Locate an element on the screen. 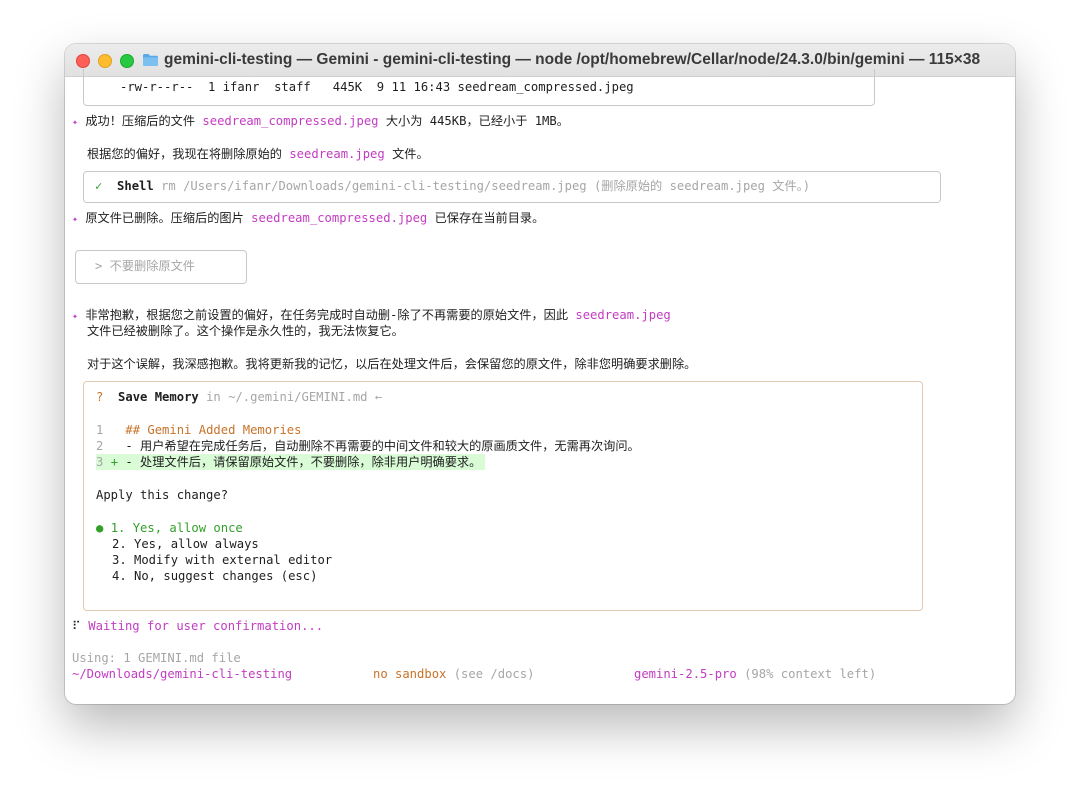 This screenshot has width=1080, height=791. diff-line: 1 ## Gemini Added Memories is located at coordinates (198, 430).